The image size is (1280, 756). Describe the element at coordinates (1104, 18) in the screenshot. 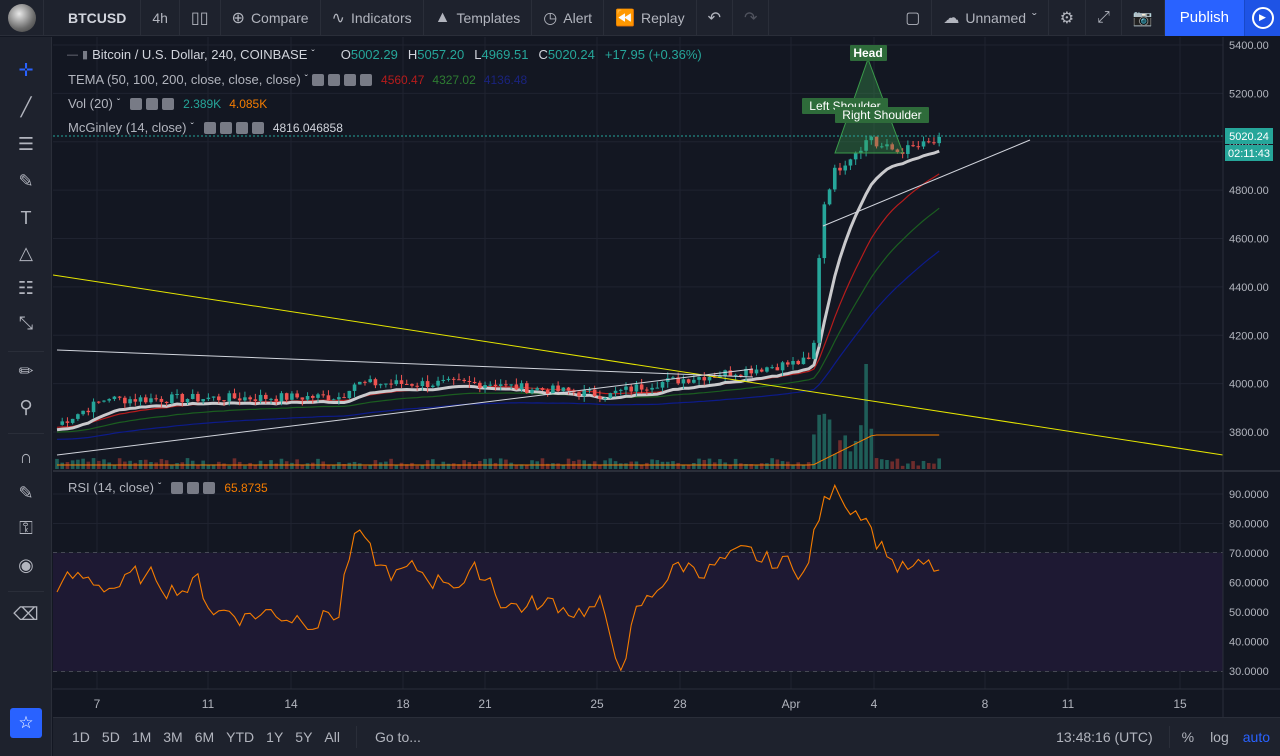

I see `fullscreen-button: ⤢` at that location.